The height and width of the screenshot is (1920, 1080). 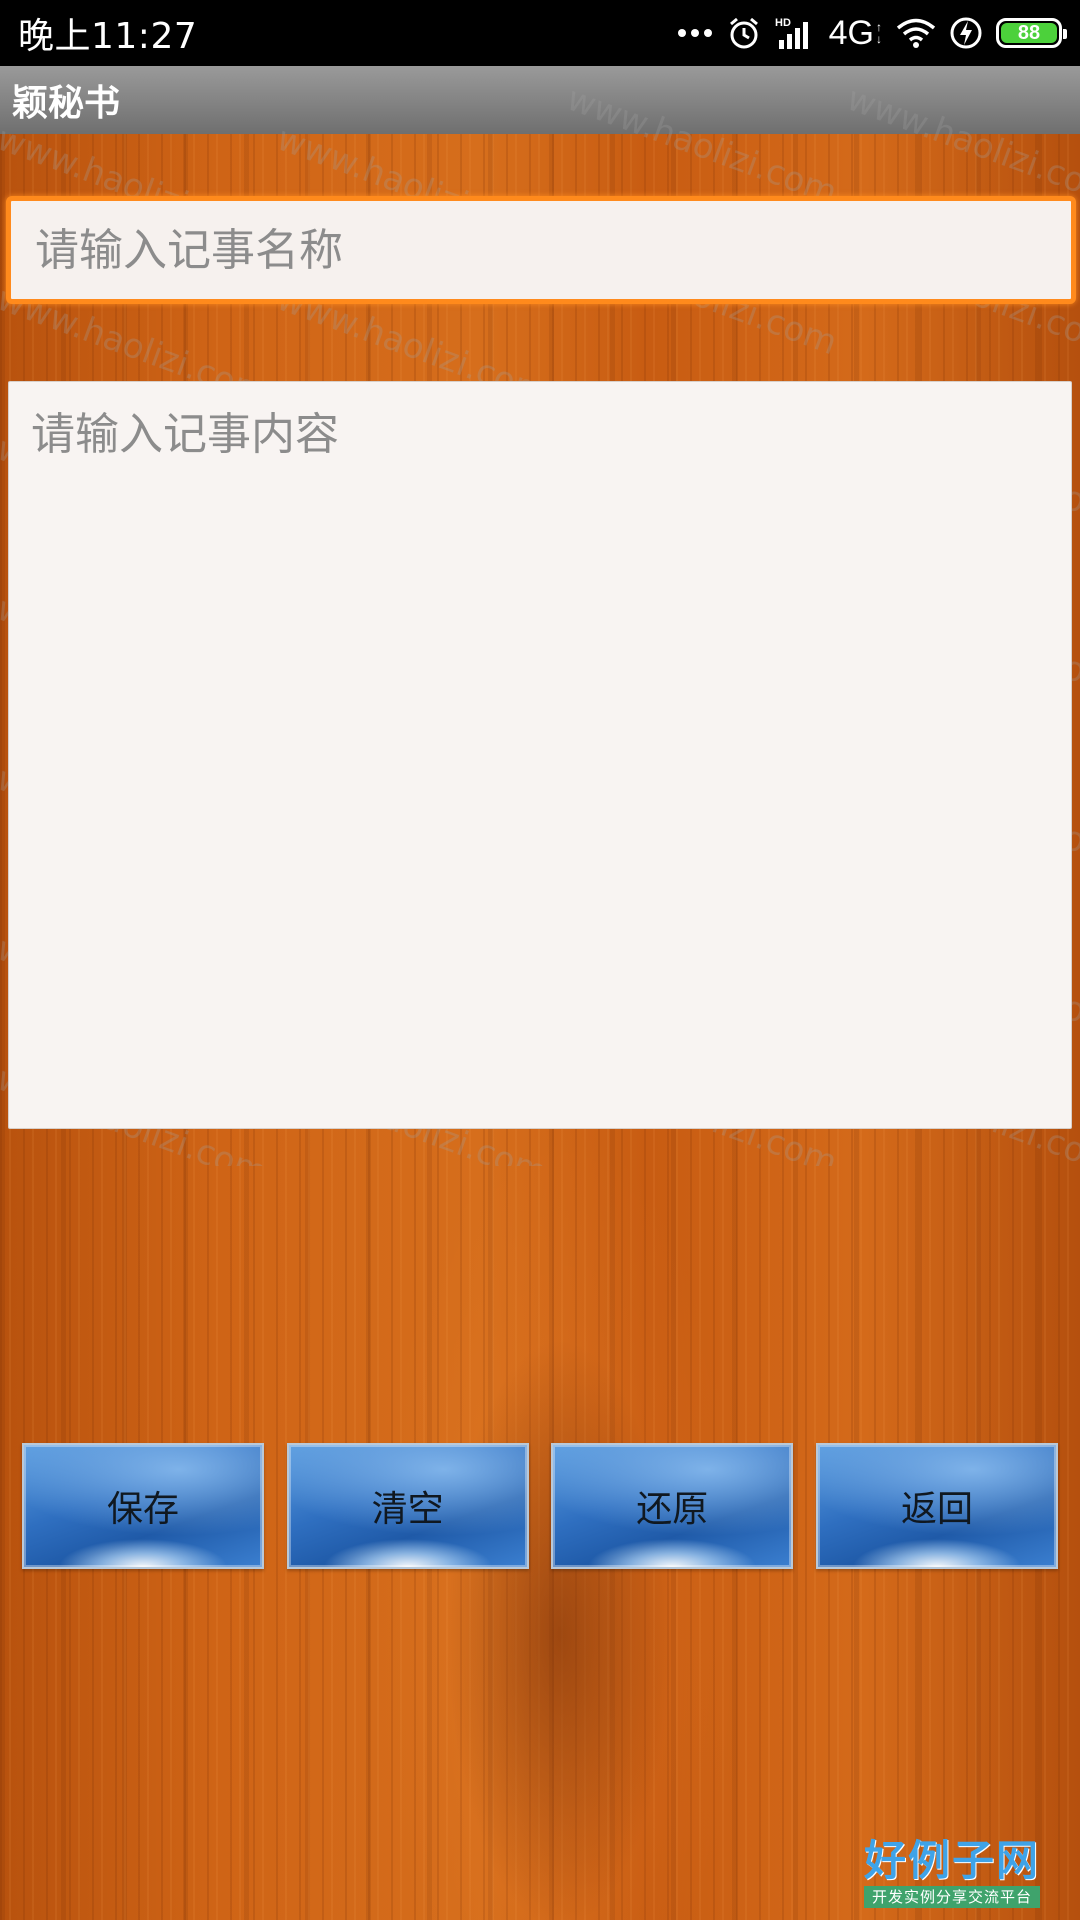 What do you see at coordinates (851, 32) in the screenshot?
I see `network-type-label: 4G` at bounding box center [851, 32].